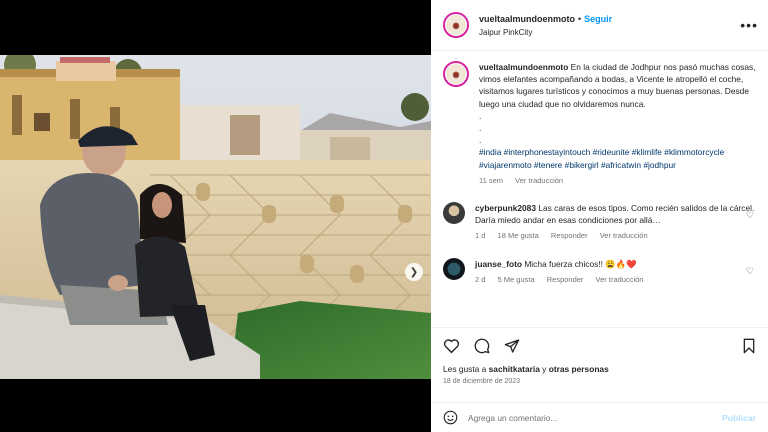  Describe the element at coordinates (539, 180) in the screenshot. I see `caption-see-translation: Ver traducción` at that location.